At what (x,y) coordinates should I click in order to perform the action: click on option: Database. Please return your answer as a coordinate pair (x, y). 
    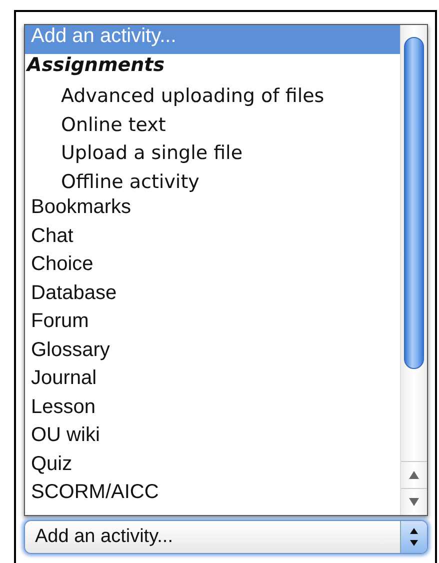
    Looking at the image, I should click on (212, 296).